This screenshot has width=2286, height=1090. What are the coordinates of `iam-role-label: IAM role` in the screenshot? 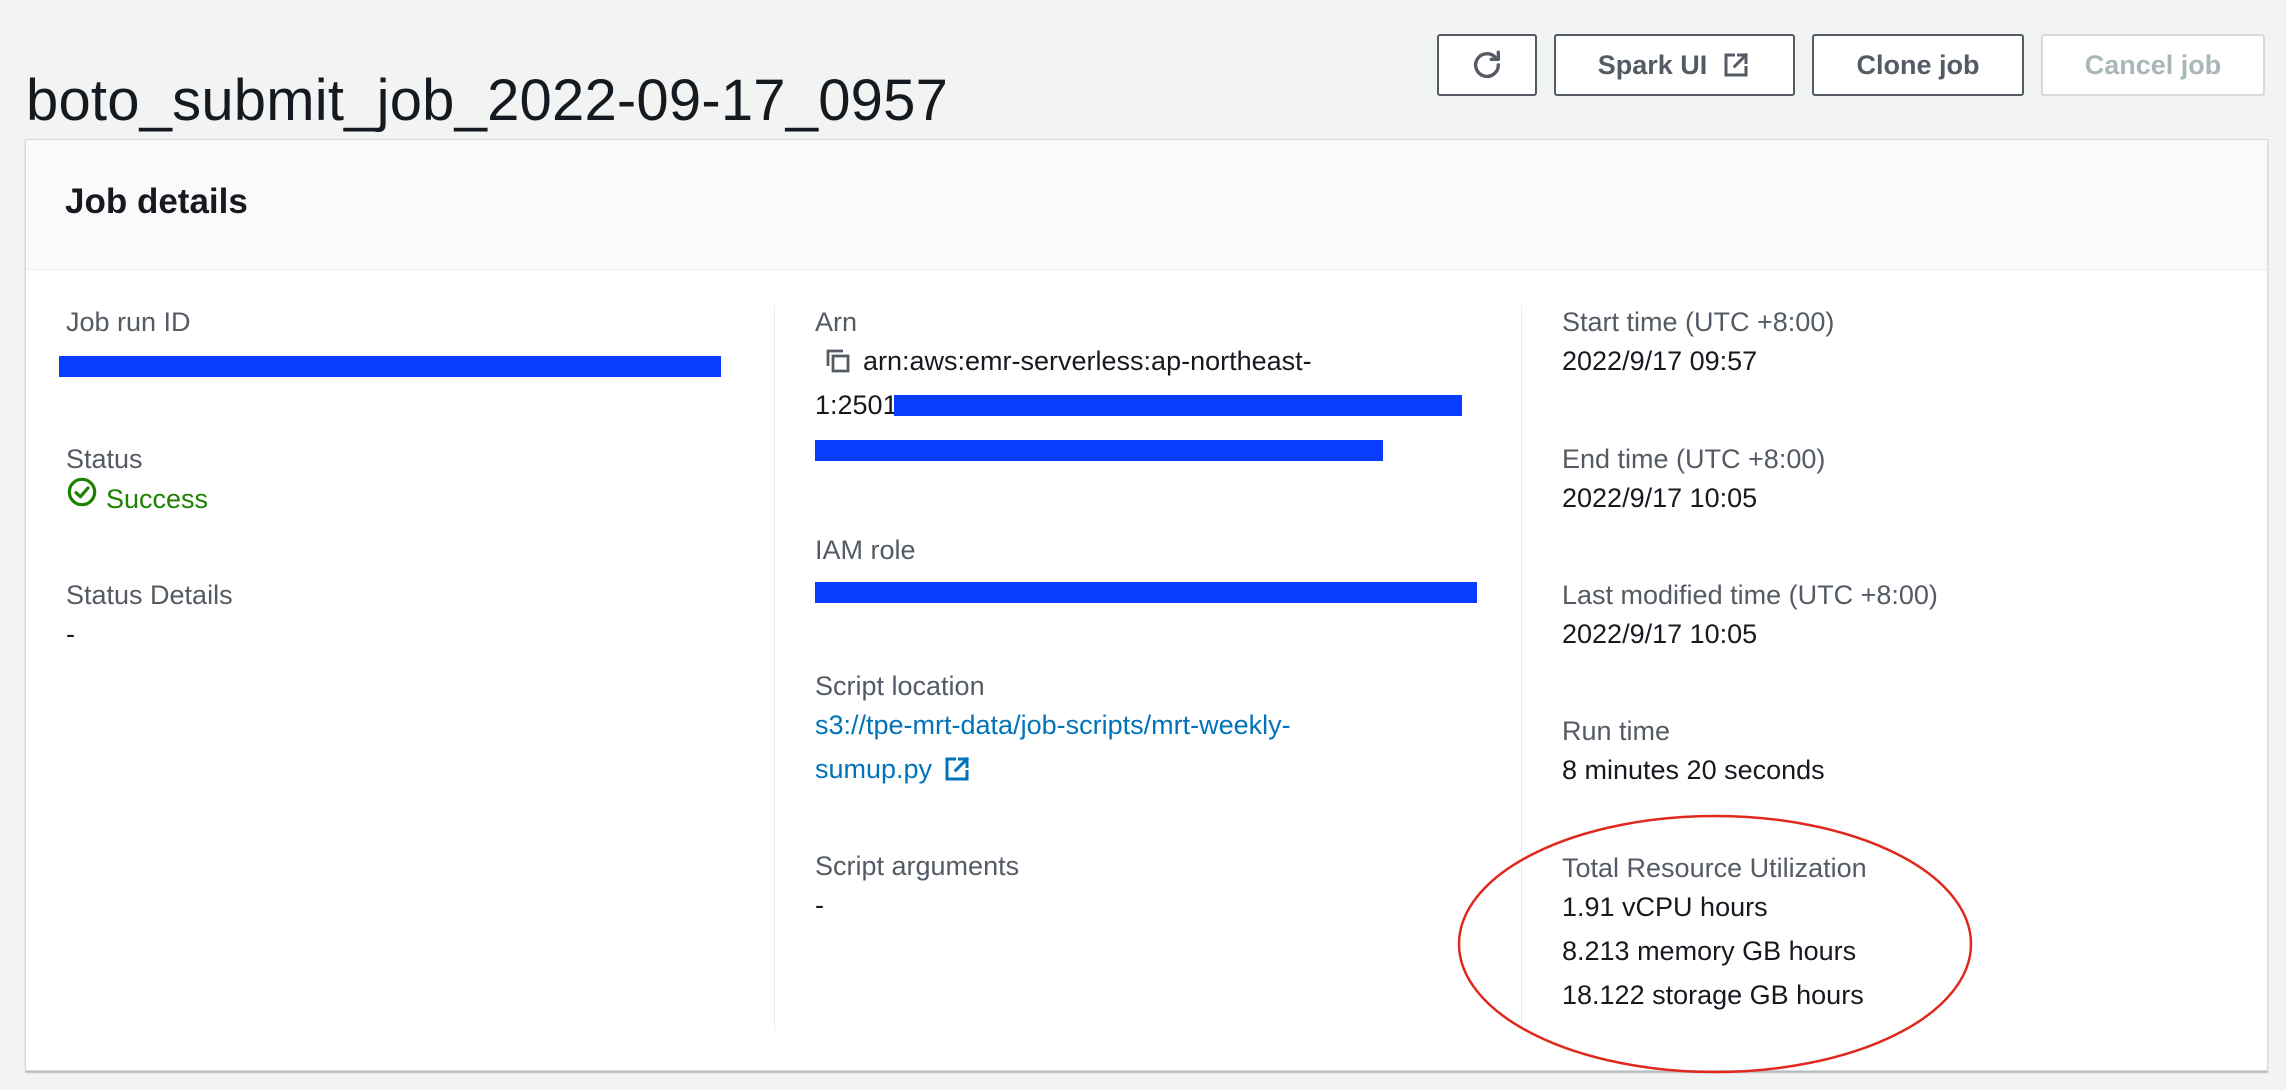 It's located at (865, 550).